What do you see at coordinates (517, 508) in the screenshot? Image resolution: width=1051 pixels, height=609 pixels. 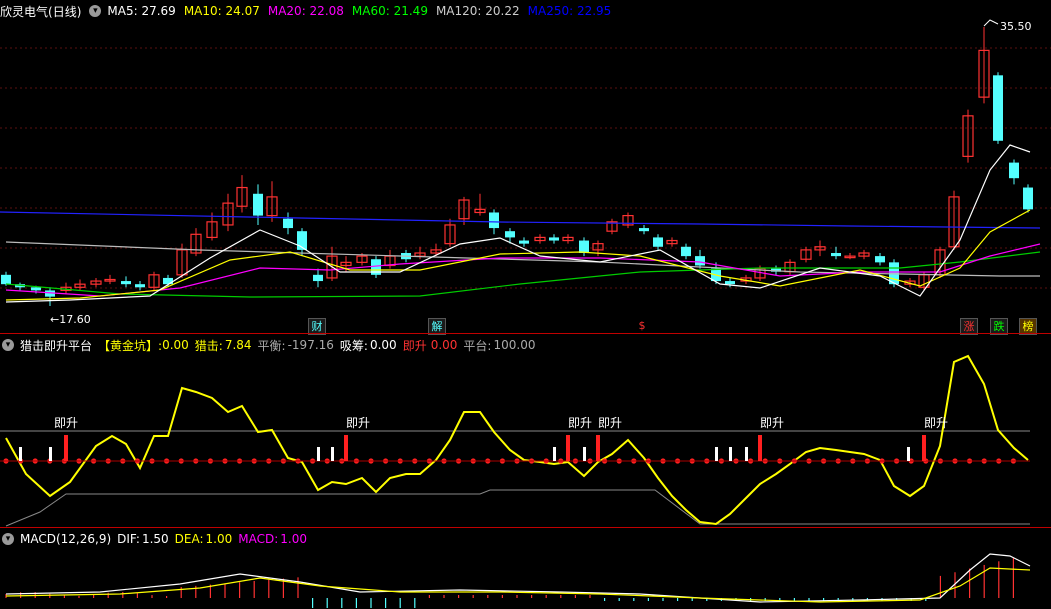 I see `platform-line` at bounding box center [517, 508].